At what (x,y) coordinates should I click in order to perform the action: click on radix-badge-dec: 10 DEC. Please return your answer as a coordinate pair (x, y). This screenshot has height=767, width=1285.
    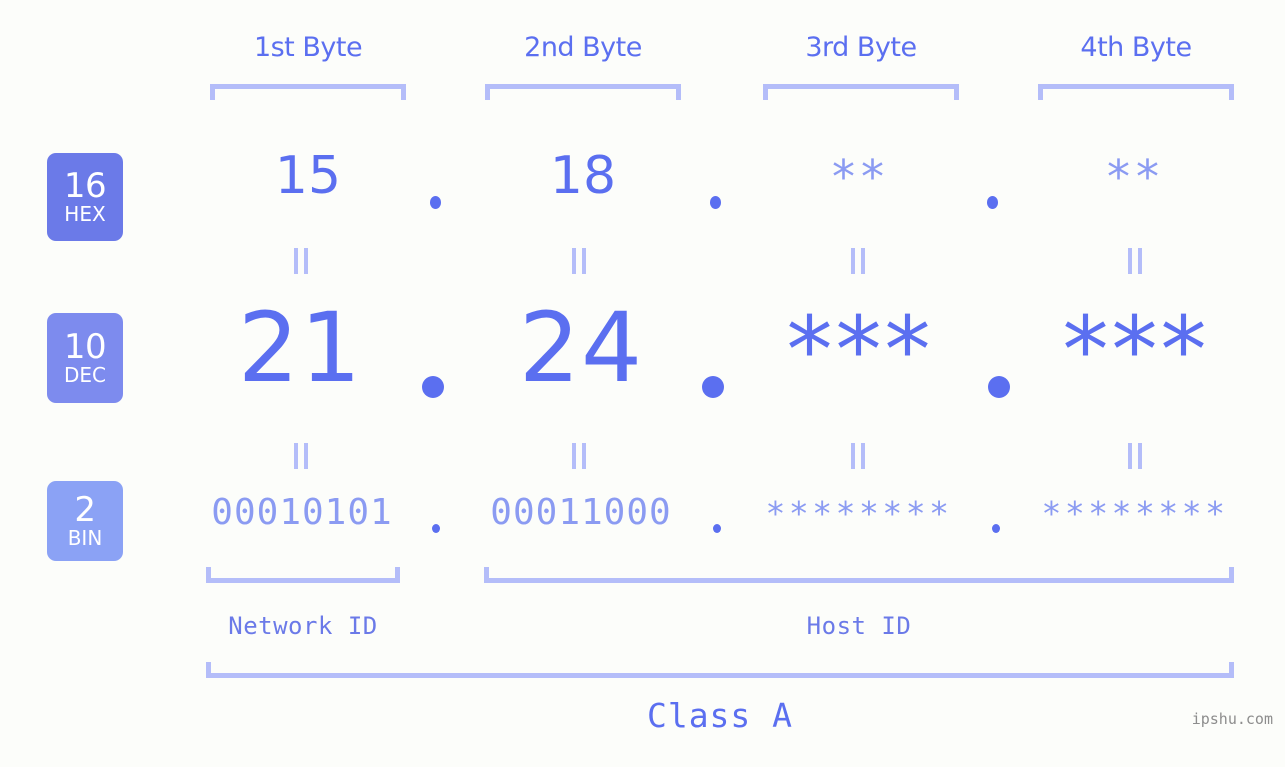
    Looking at the image, I should click on (85, 358).